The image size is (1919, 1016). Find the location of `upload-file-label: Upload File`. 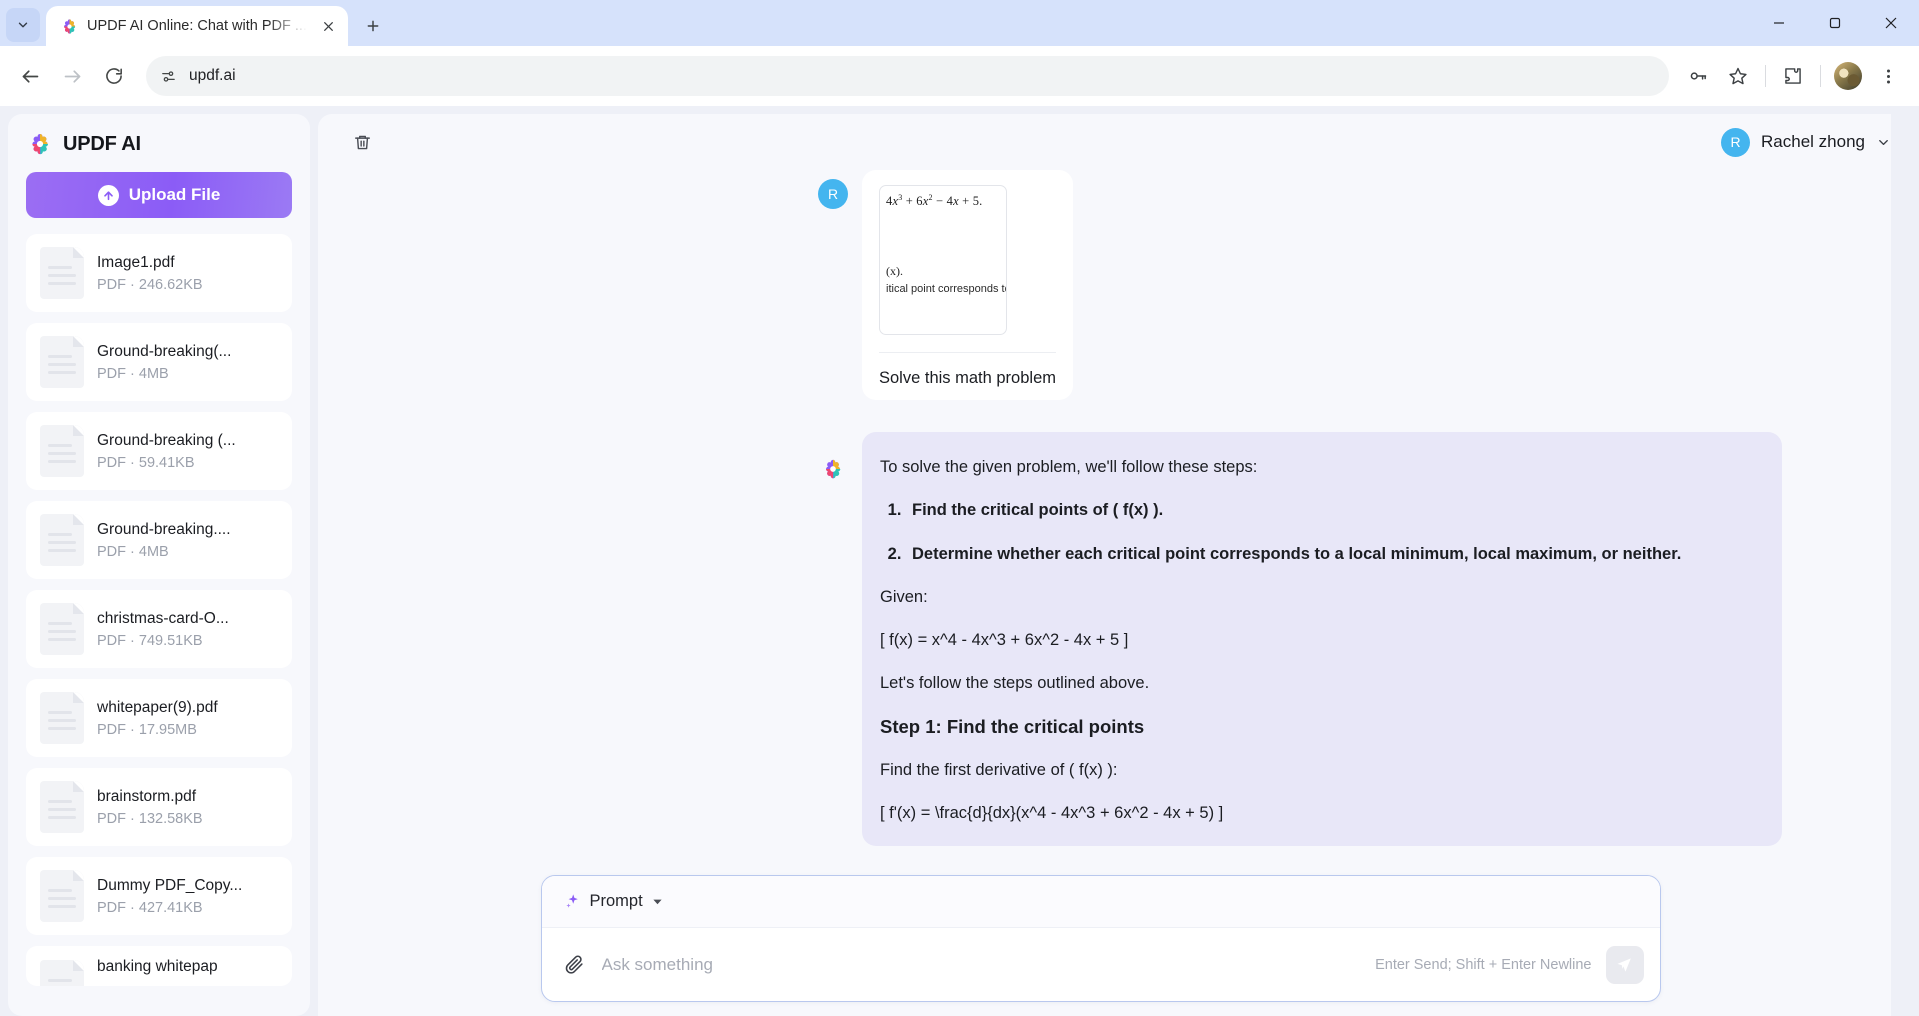

upload-file-label: Upload File is located at coordinates (174, 194).